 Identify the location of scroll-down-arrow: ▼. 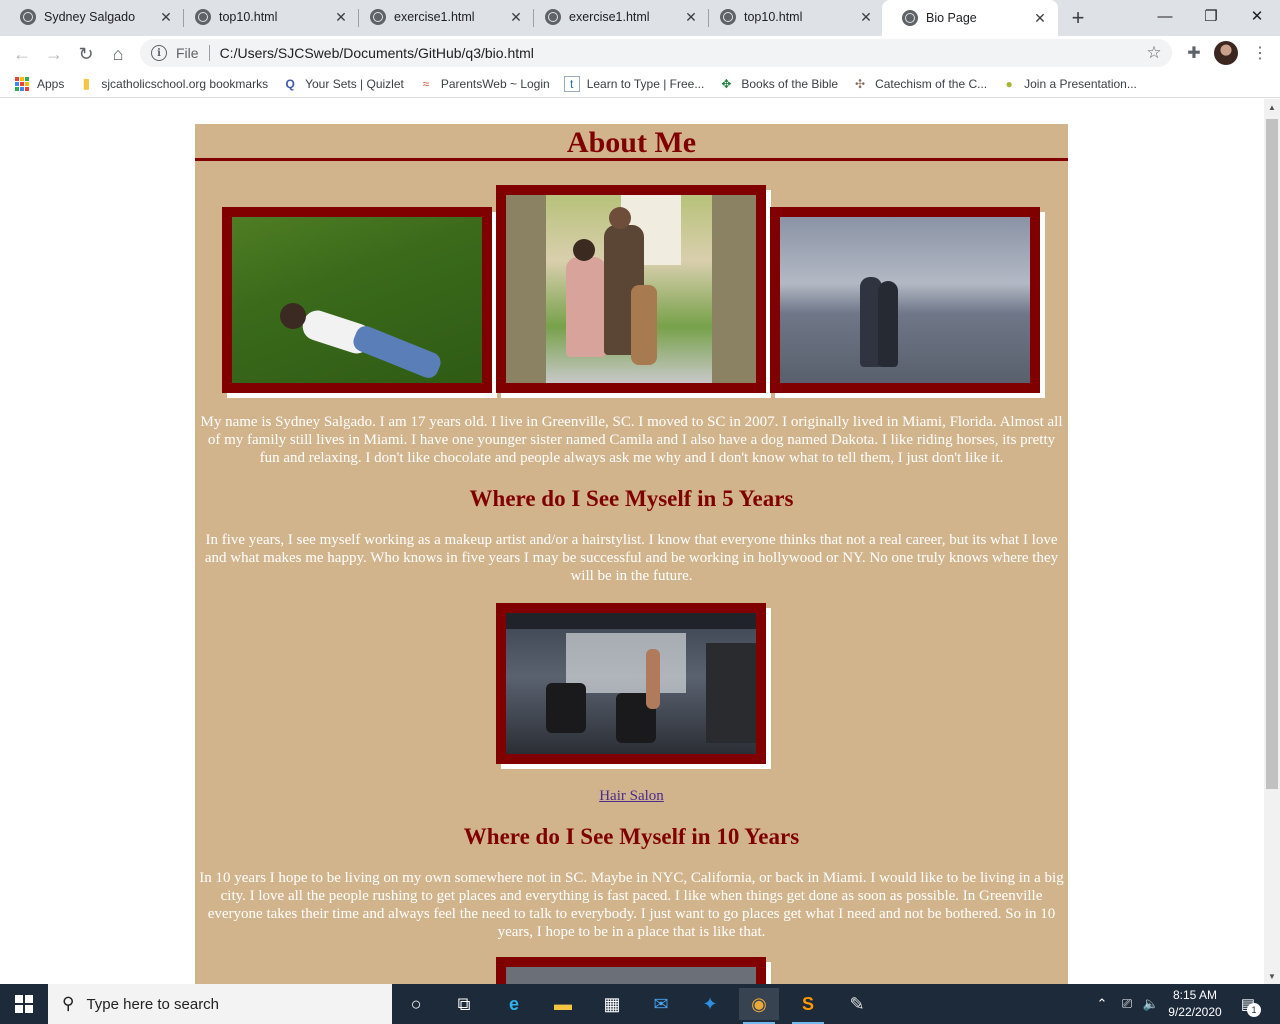
(1272, 976).